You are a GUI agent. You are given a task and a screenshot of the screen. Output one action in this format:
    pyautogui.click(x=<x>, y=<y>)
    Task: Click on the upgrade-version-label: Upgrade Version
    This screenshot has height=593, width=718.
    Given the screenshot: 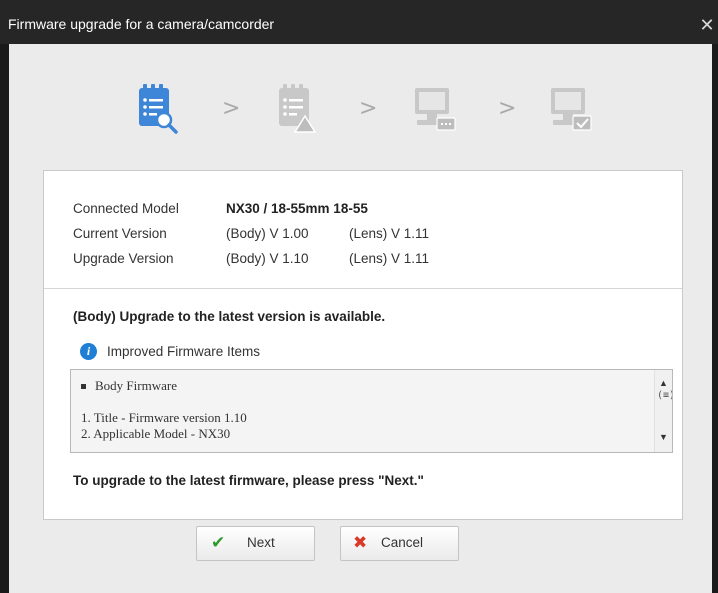 What is the action you would take?
    pyautogui.click(x=123, y=258)
    